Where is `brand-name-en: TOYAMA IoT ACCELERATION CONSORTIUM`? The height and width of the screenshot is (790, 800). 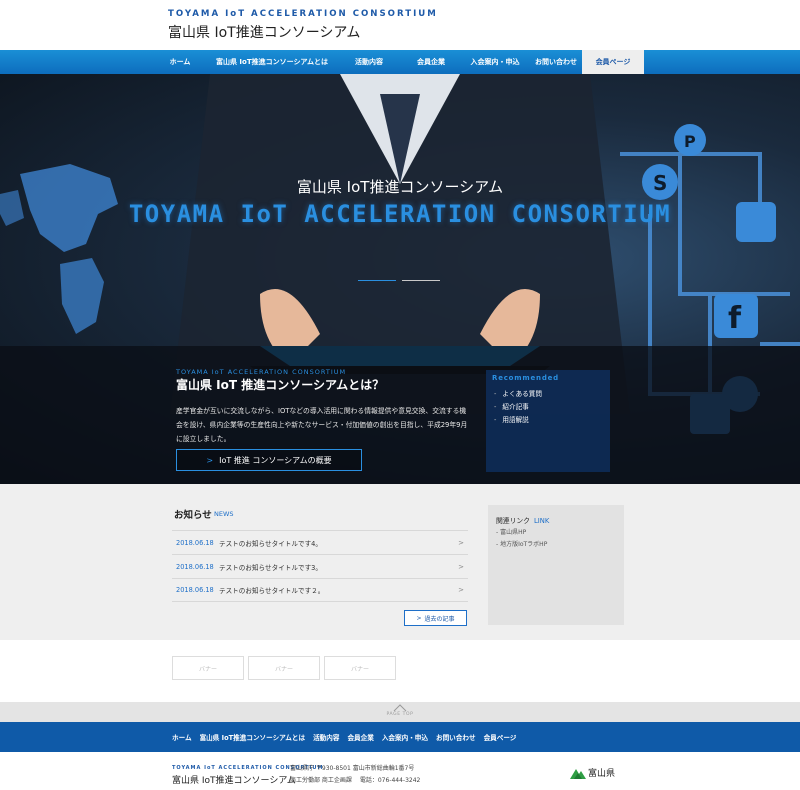 brand-name-en: TOYAMA IoT ACCELERATION CONSORTIUM is located at coordinates (303, 14).